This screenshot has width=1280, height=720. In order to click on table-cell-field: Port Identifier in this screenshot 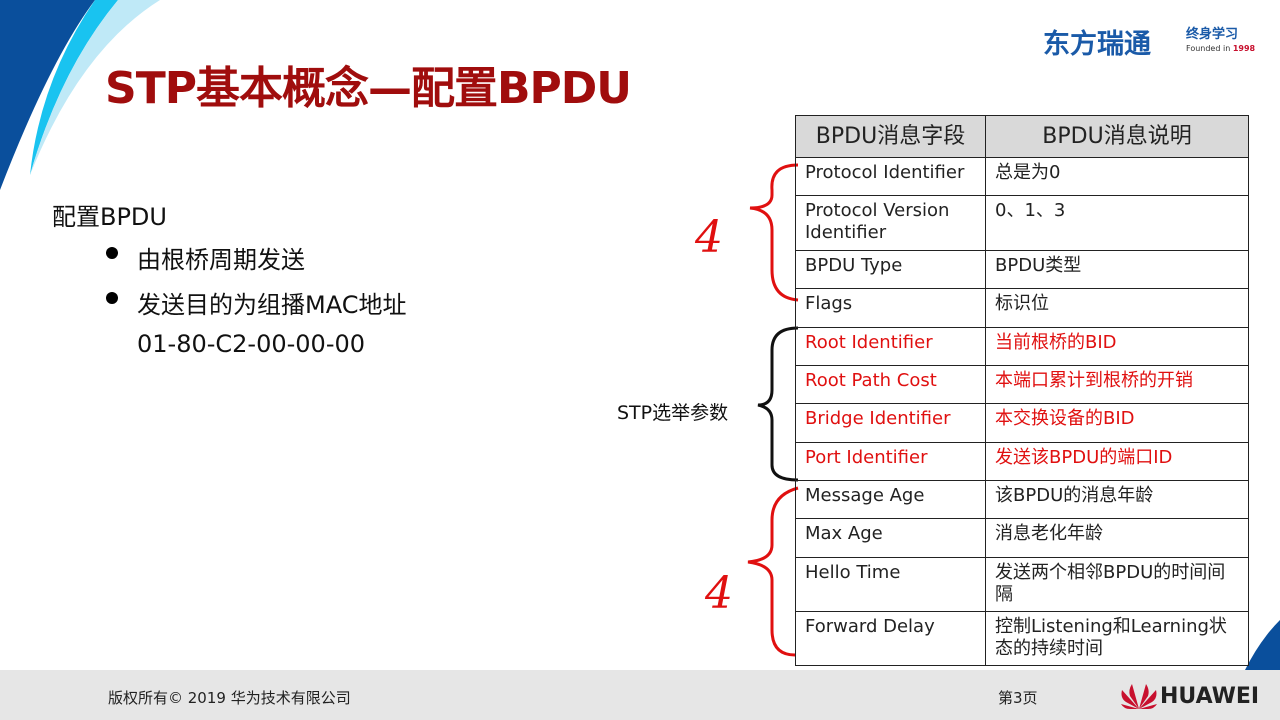, I will do `click(890, 461)`.